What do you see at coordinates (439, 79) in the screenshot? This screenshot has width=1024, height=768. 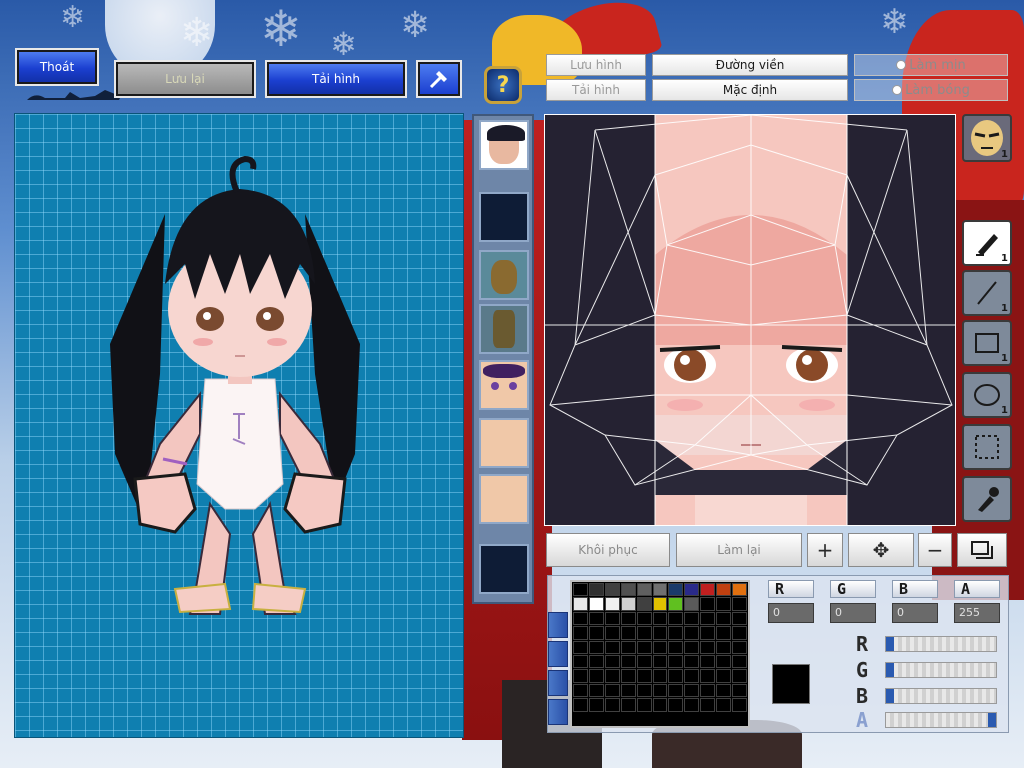 I see `hammer-button` at bounding box center [439, 79].